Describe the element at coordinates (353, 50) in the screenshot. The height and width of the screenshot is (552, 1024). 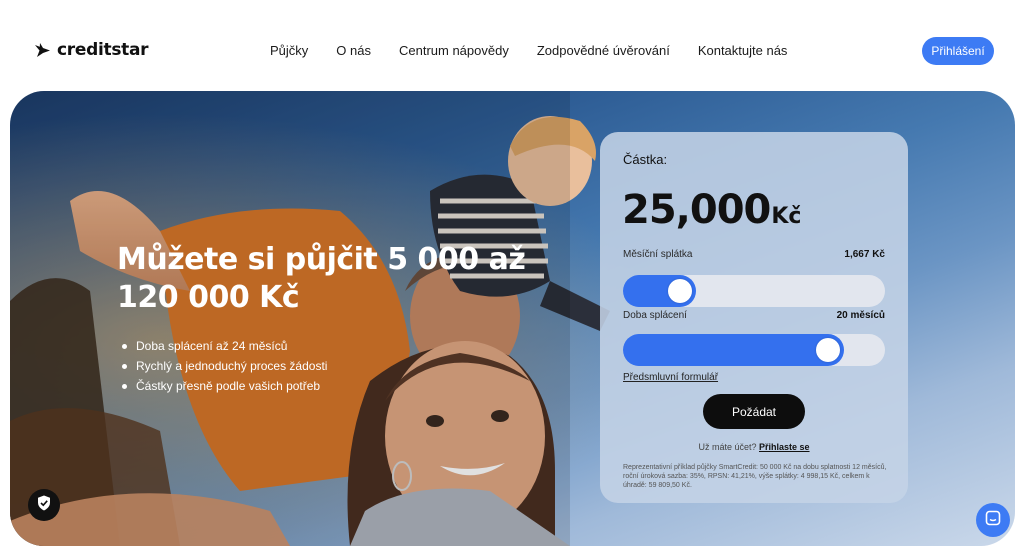
I see `nav-item-about: O nás` at that location.